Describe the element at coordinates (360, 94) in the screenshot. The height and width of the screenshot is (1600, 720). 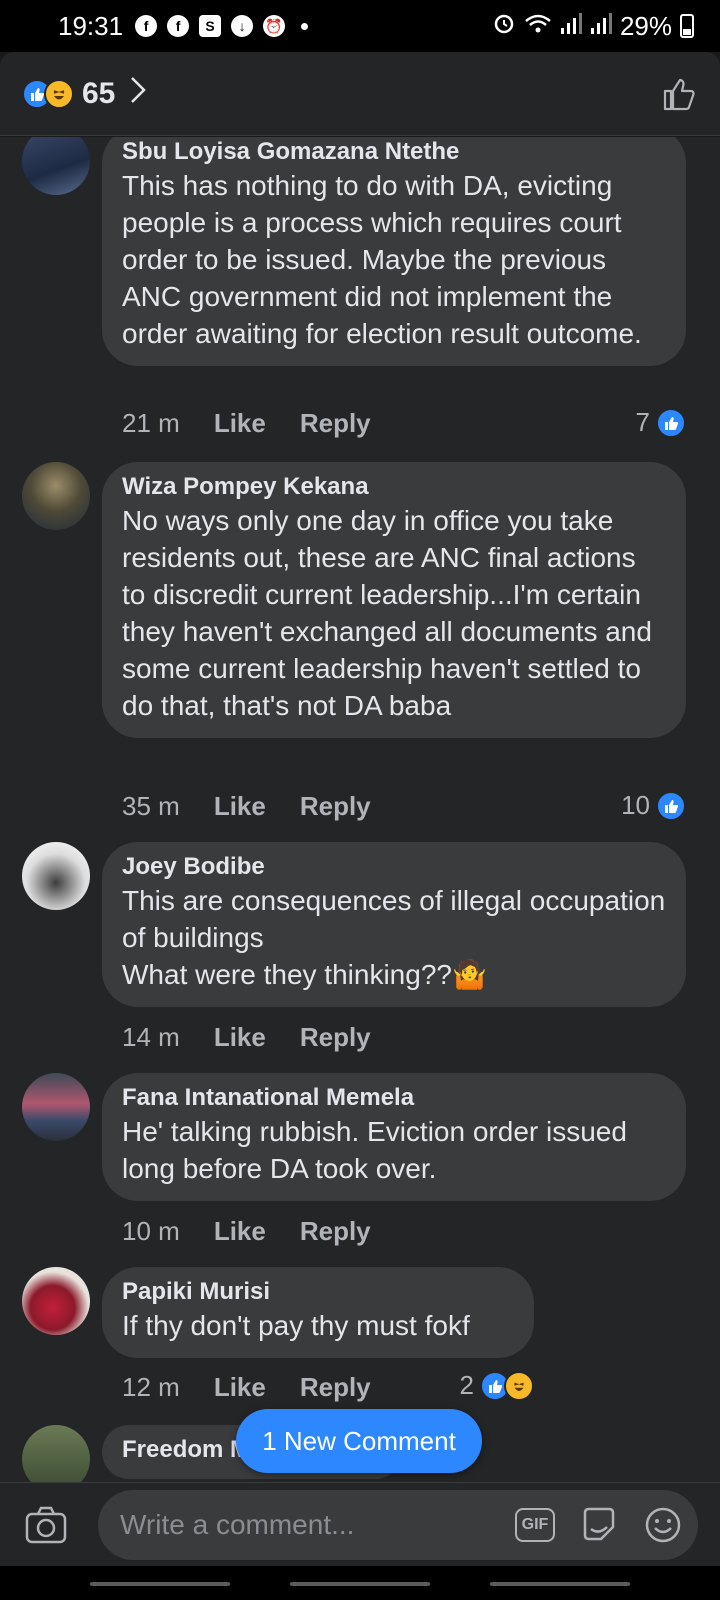
I see `reactions-header: 65` at that location.